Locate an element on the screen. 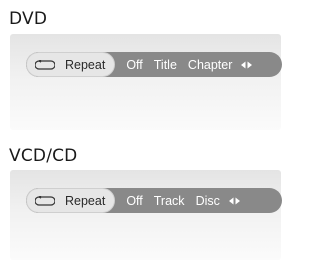 The height and width of the screenshot is (262, 320). dvd-section-title: DVD is located at coordinates (28, 19).